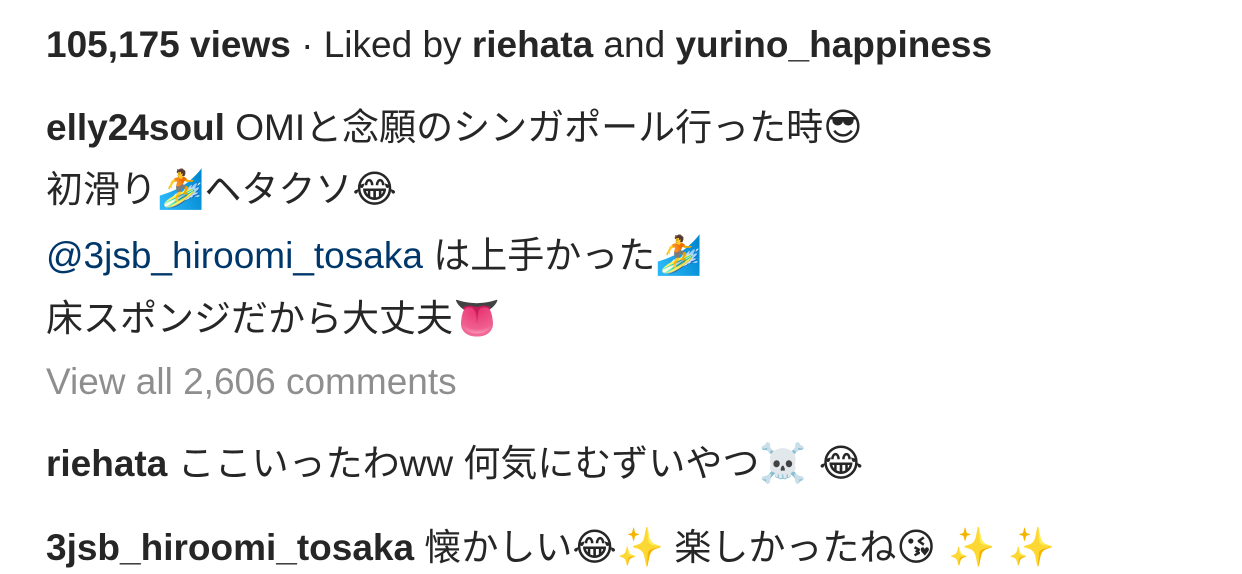 The height and width of the screenshot is (574, 1242). What do you see at coordinates (524, 127) in the screenshot?
I see `caption-text-1: OMIと念願のシンガポール行った時` at bounding box center [524, 127].